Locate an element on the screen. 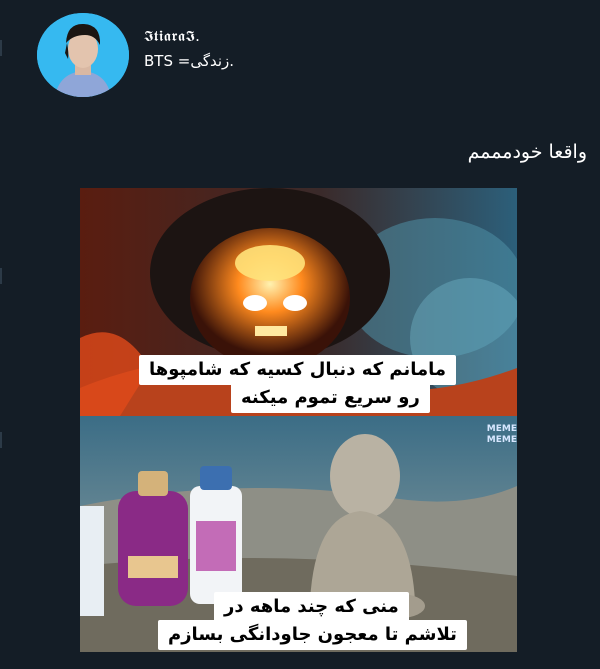  watermark-line-2: MEME is located at coordinates (501, 440).